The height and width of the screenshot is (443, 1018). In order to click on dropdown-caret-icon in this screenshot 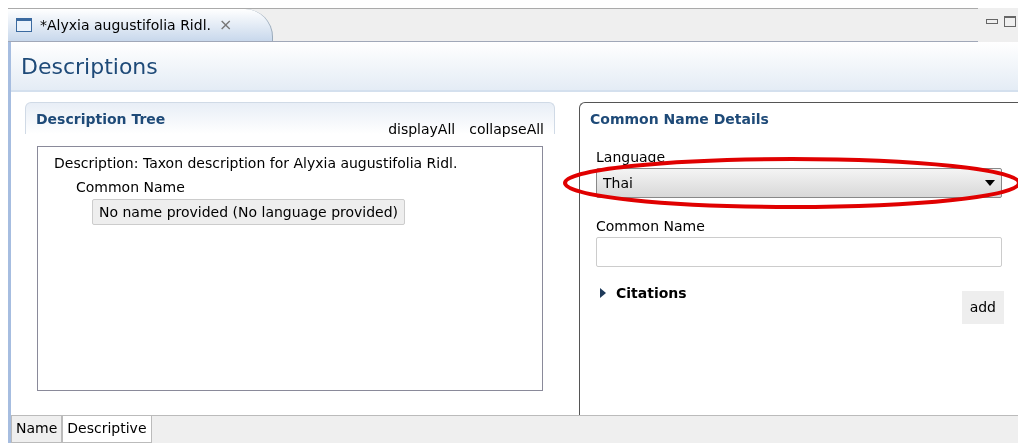, I will do `click(990, 183)`.